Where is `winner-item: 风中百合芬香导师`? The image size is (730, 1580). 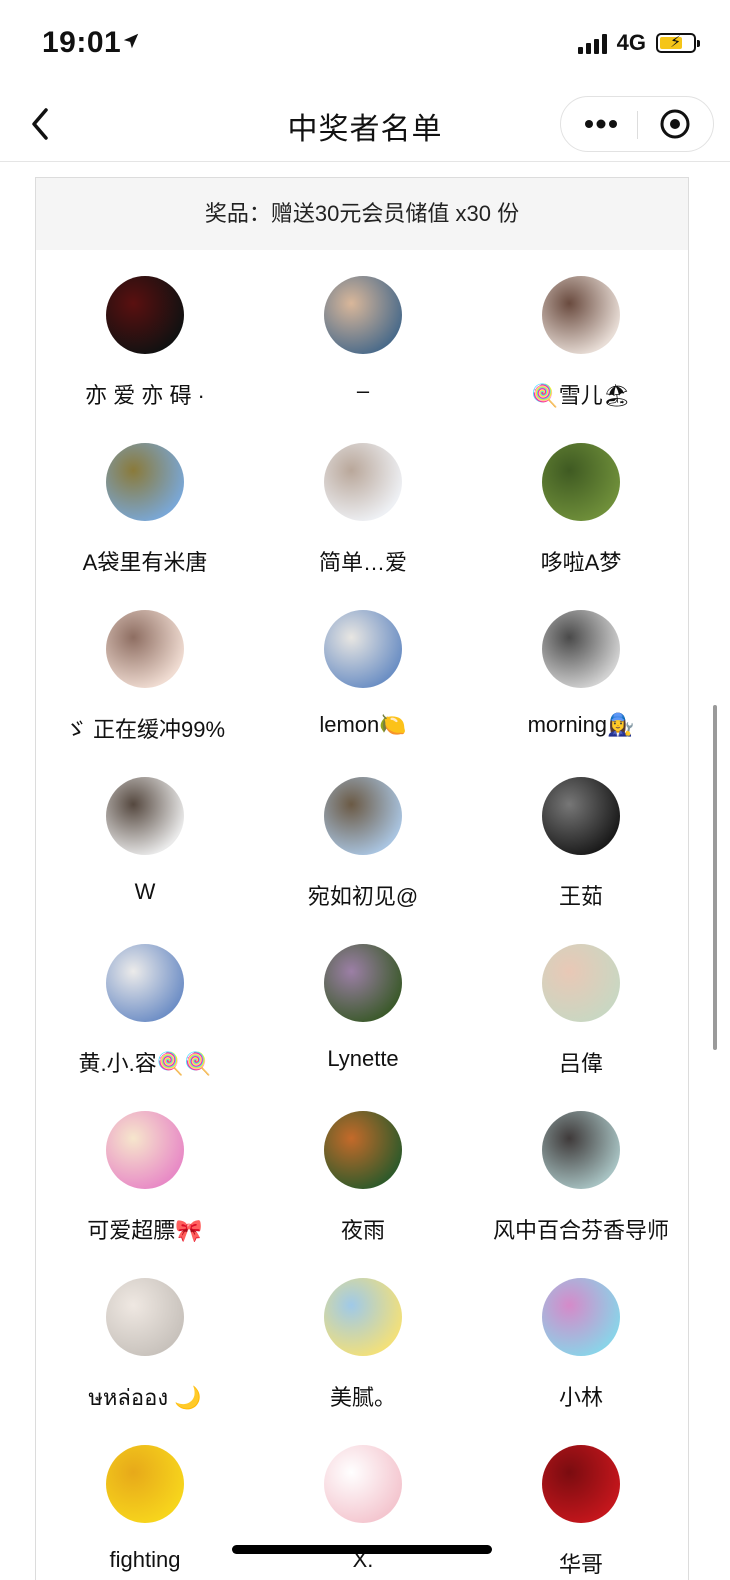 winner-item: 风中百合芬香导师 is located at coordinates (581, 1168).